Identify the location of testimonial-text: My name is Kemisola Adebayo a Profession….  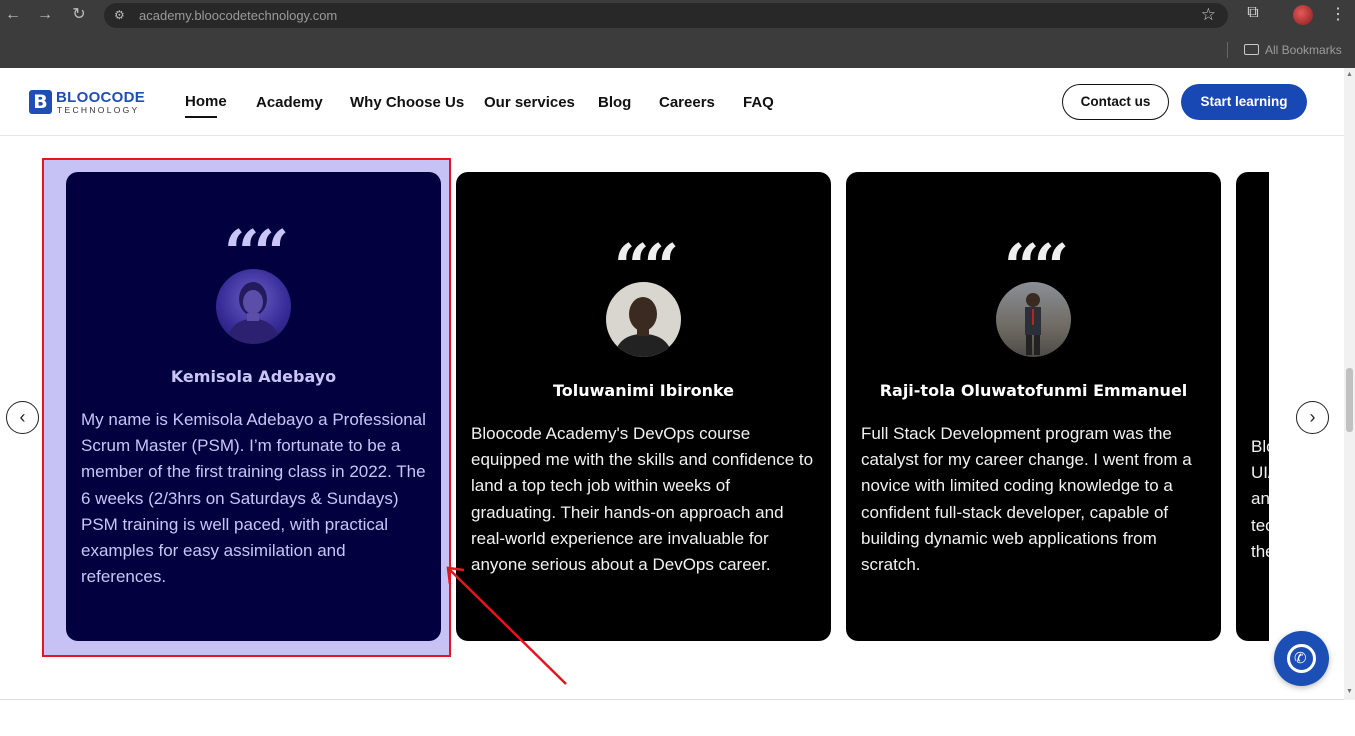
(253, 498).